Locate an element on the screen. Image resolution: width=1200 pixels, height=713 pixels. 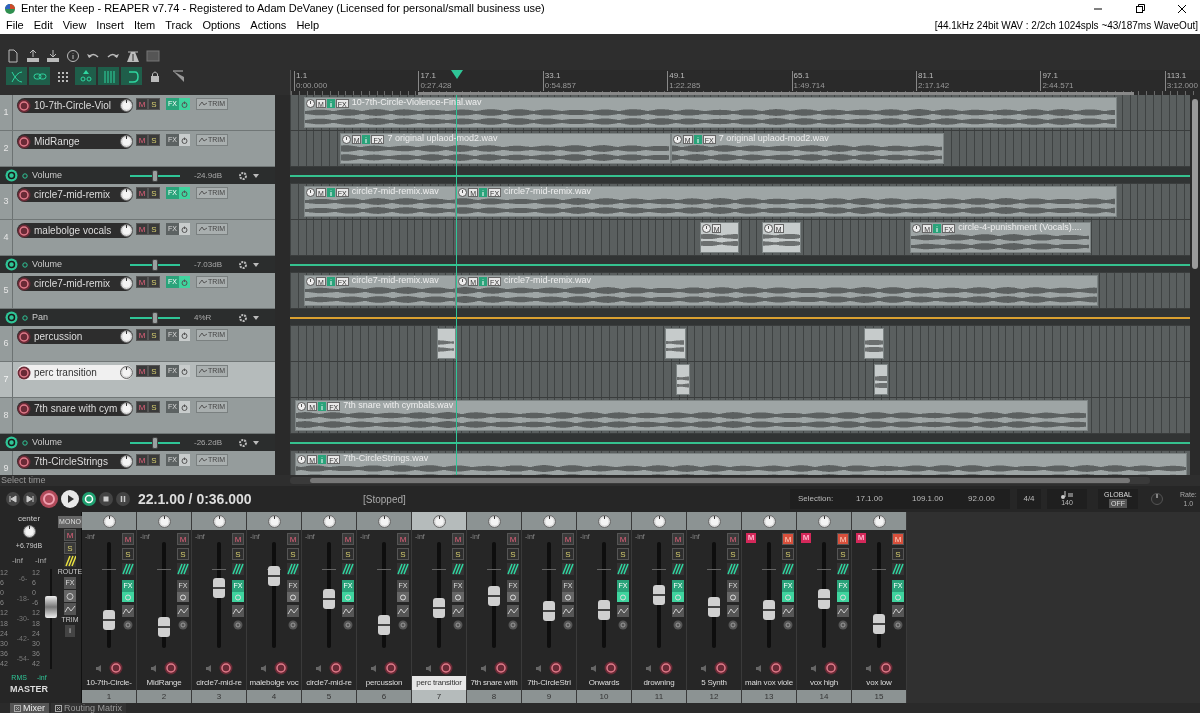
pan-knob is located at coordinates (29, 531).